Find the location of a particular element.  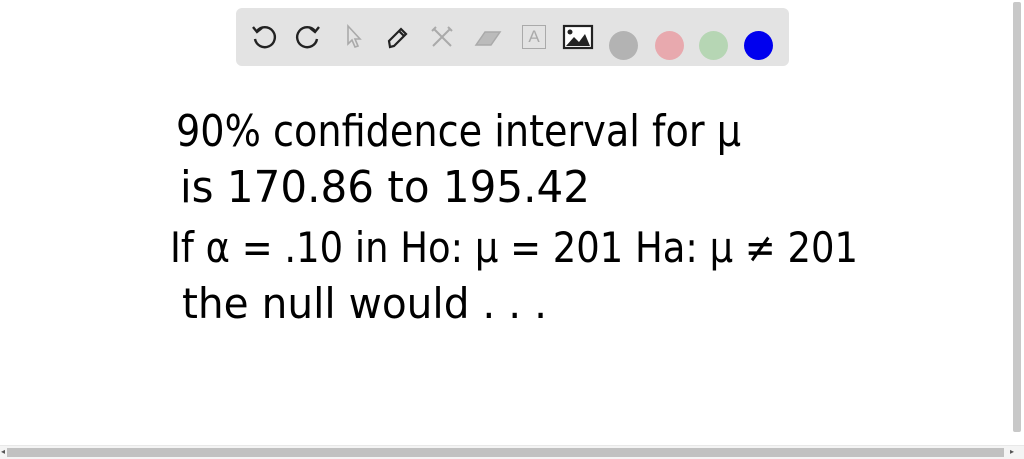

eraser-icon is located at coordinates (488, 38).